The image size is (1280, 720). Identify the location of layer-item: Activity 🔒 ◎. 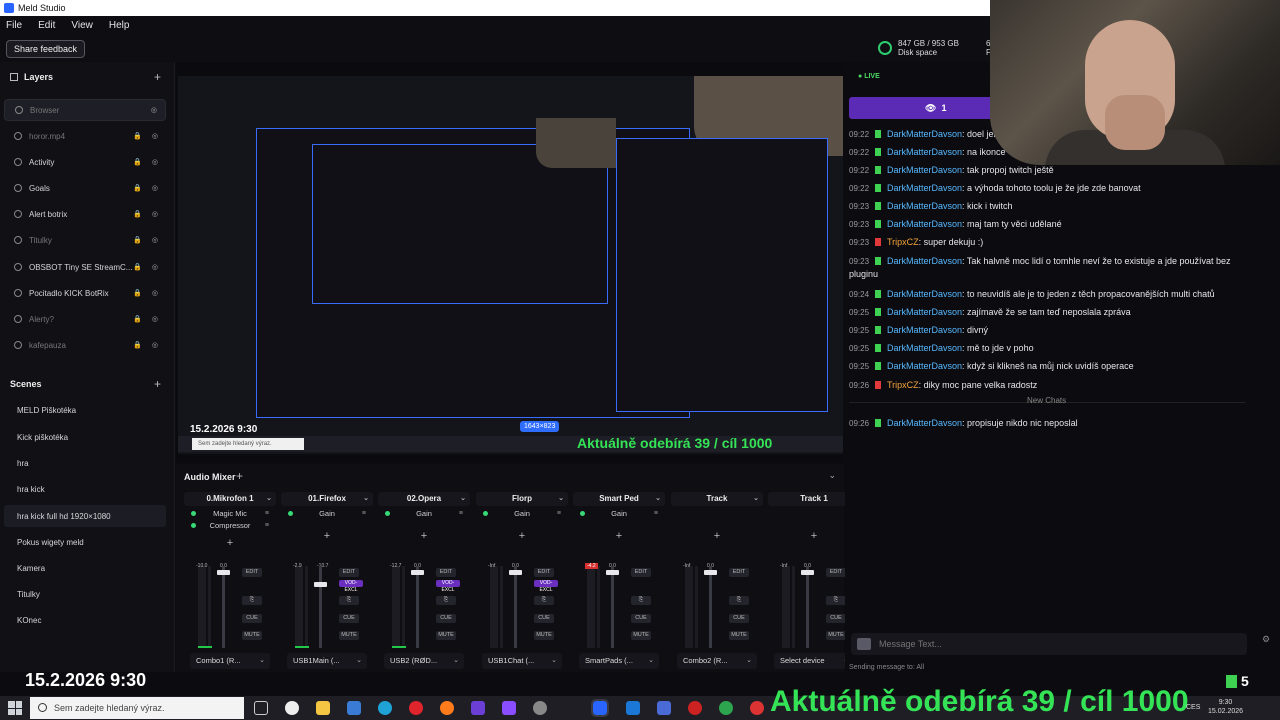
(85, 162).